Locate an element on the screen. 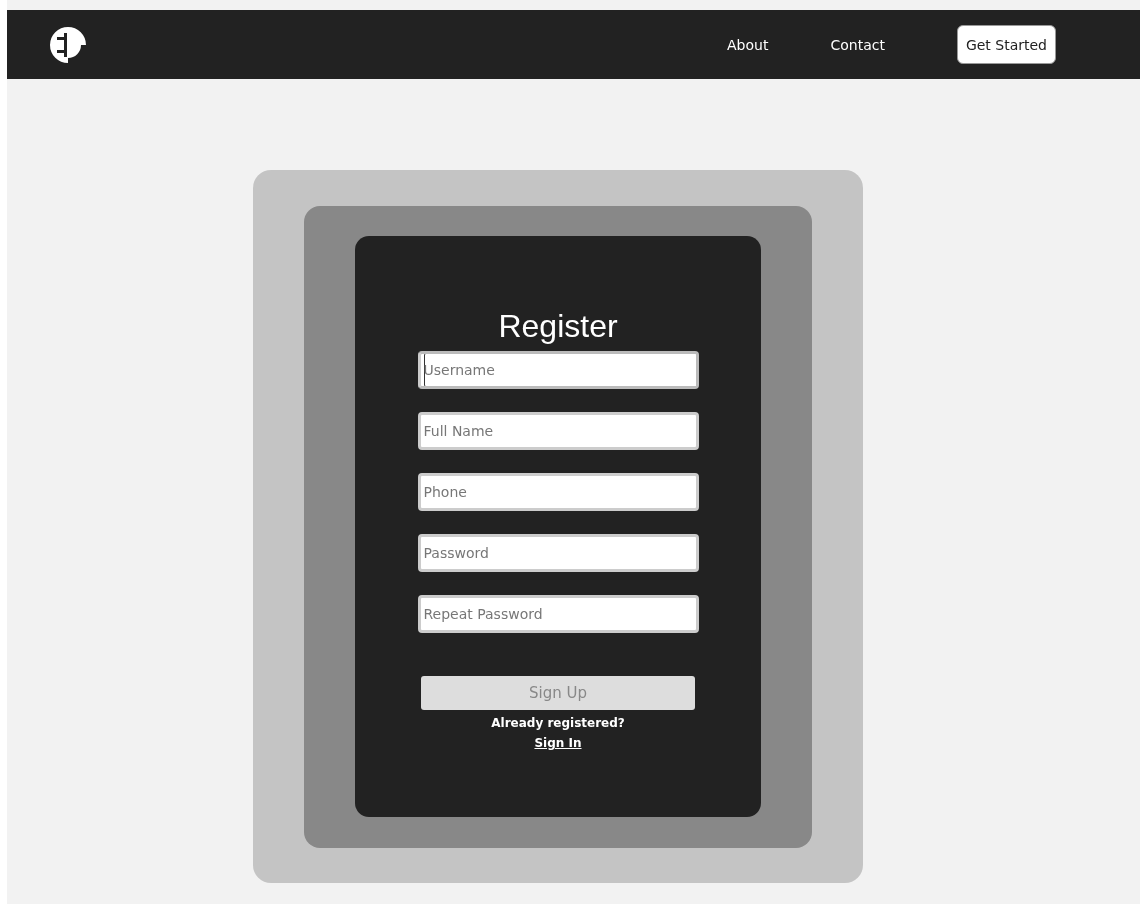  sign-in-link: Sign In is located at coordinates (558, 743).